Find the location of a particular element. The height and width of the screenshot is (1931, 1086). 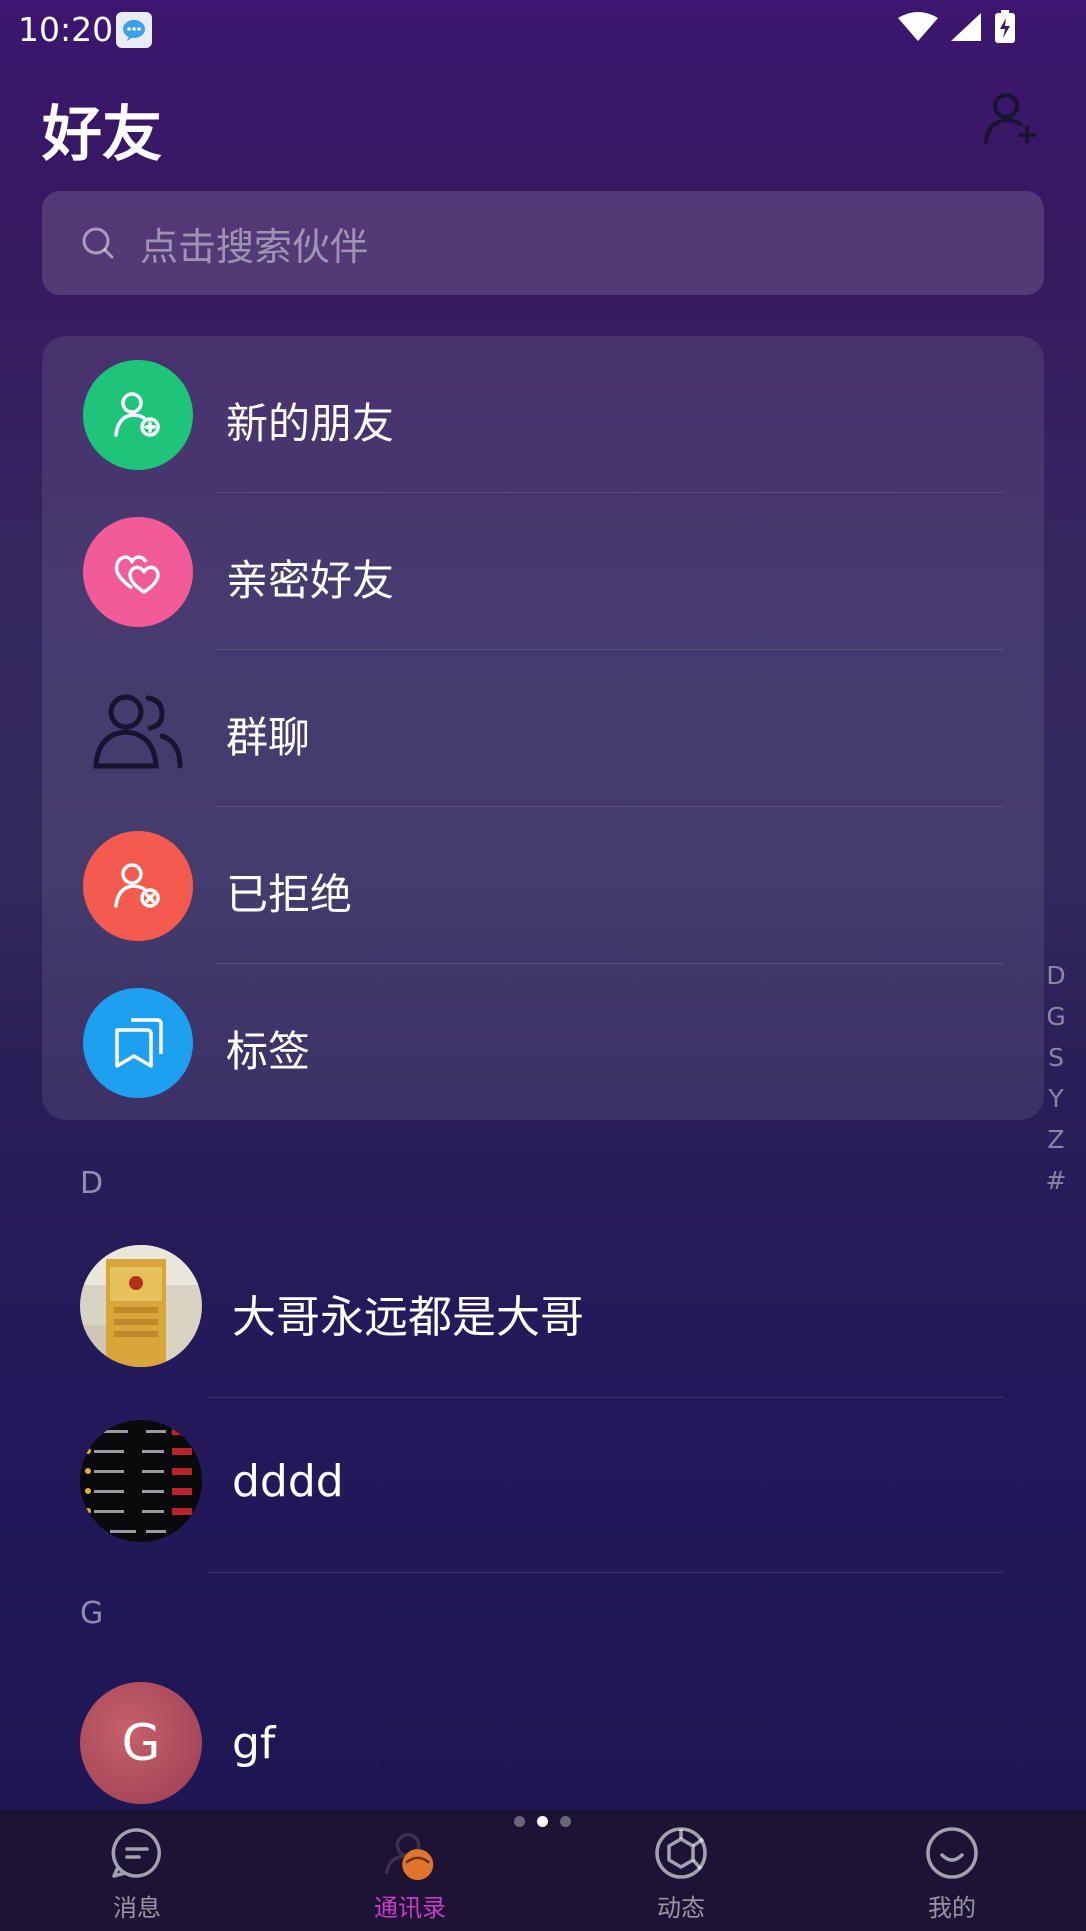

bottom-tab-bar: 消息 通讯录 动态 我的 is located at coordinates (543, 1870).